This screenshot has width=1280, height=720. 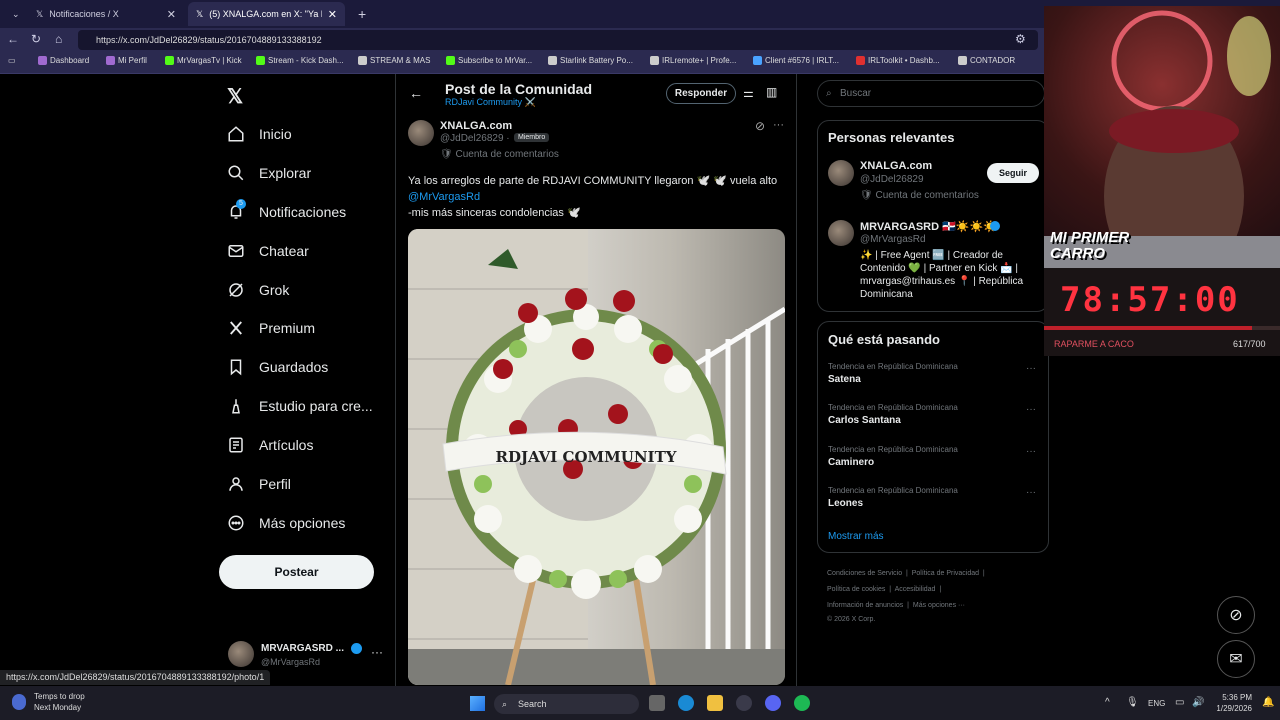 What do you see at coordinates (657, 703) in the screenshot?
I see `task-view-icon` at bounding box center [657, 703].